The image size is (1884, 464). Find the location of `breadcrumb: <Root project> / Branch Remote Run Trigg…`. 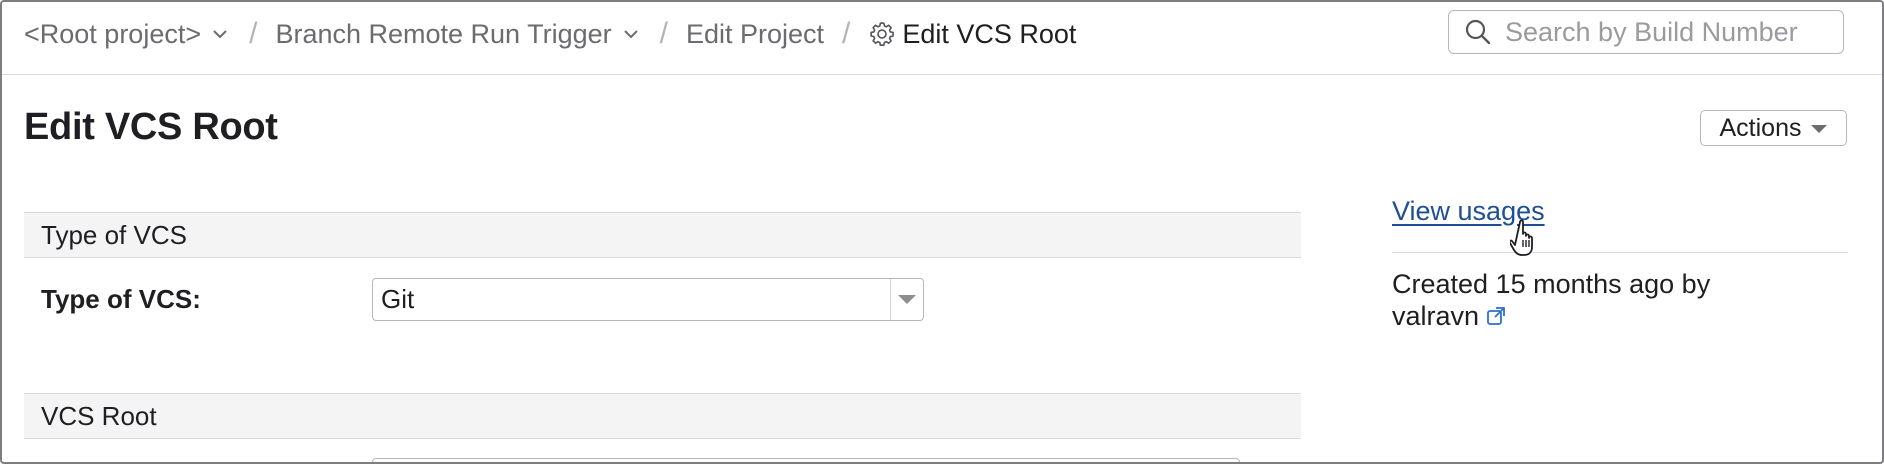

breadcrumb: <Root project> / Branch Remote Run Trigg… is located at coordinates (550, 34).